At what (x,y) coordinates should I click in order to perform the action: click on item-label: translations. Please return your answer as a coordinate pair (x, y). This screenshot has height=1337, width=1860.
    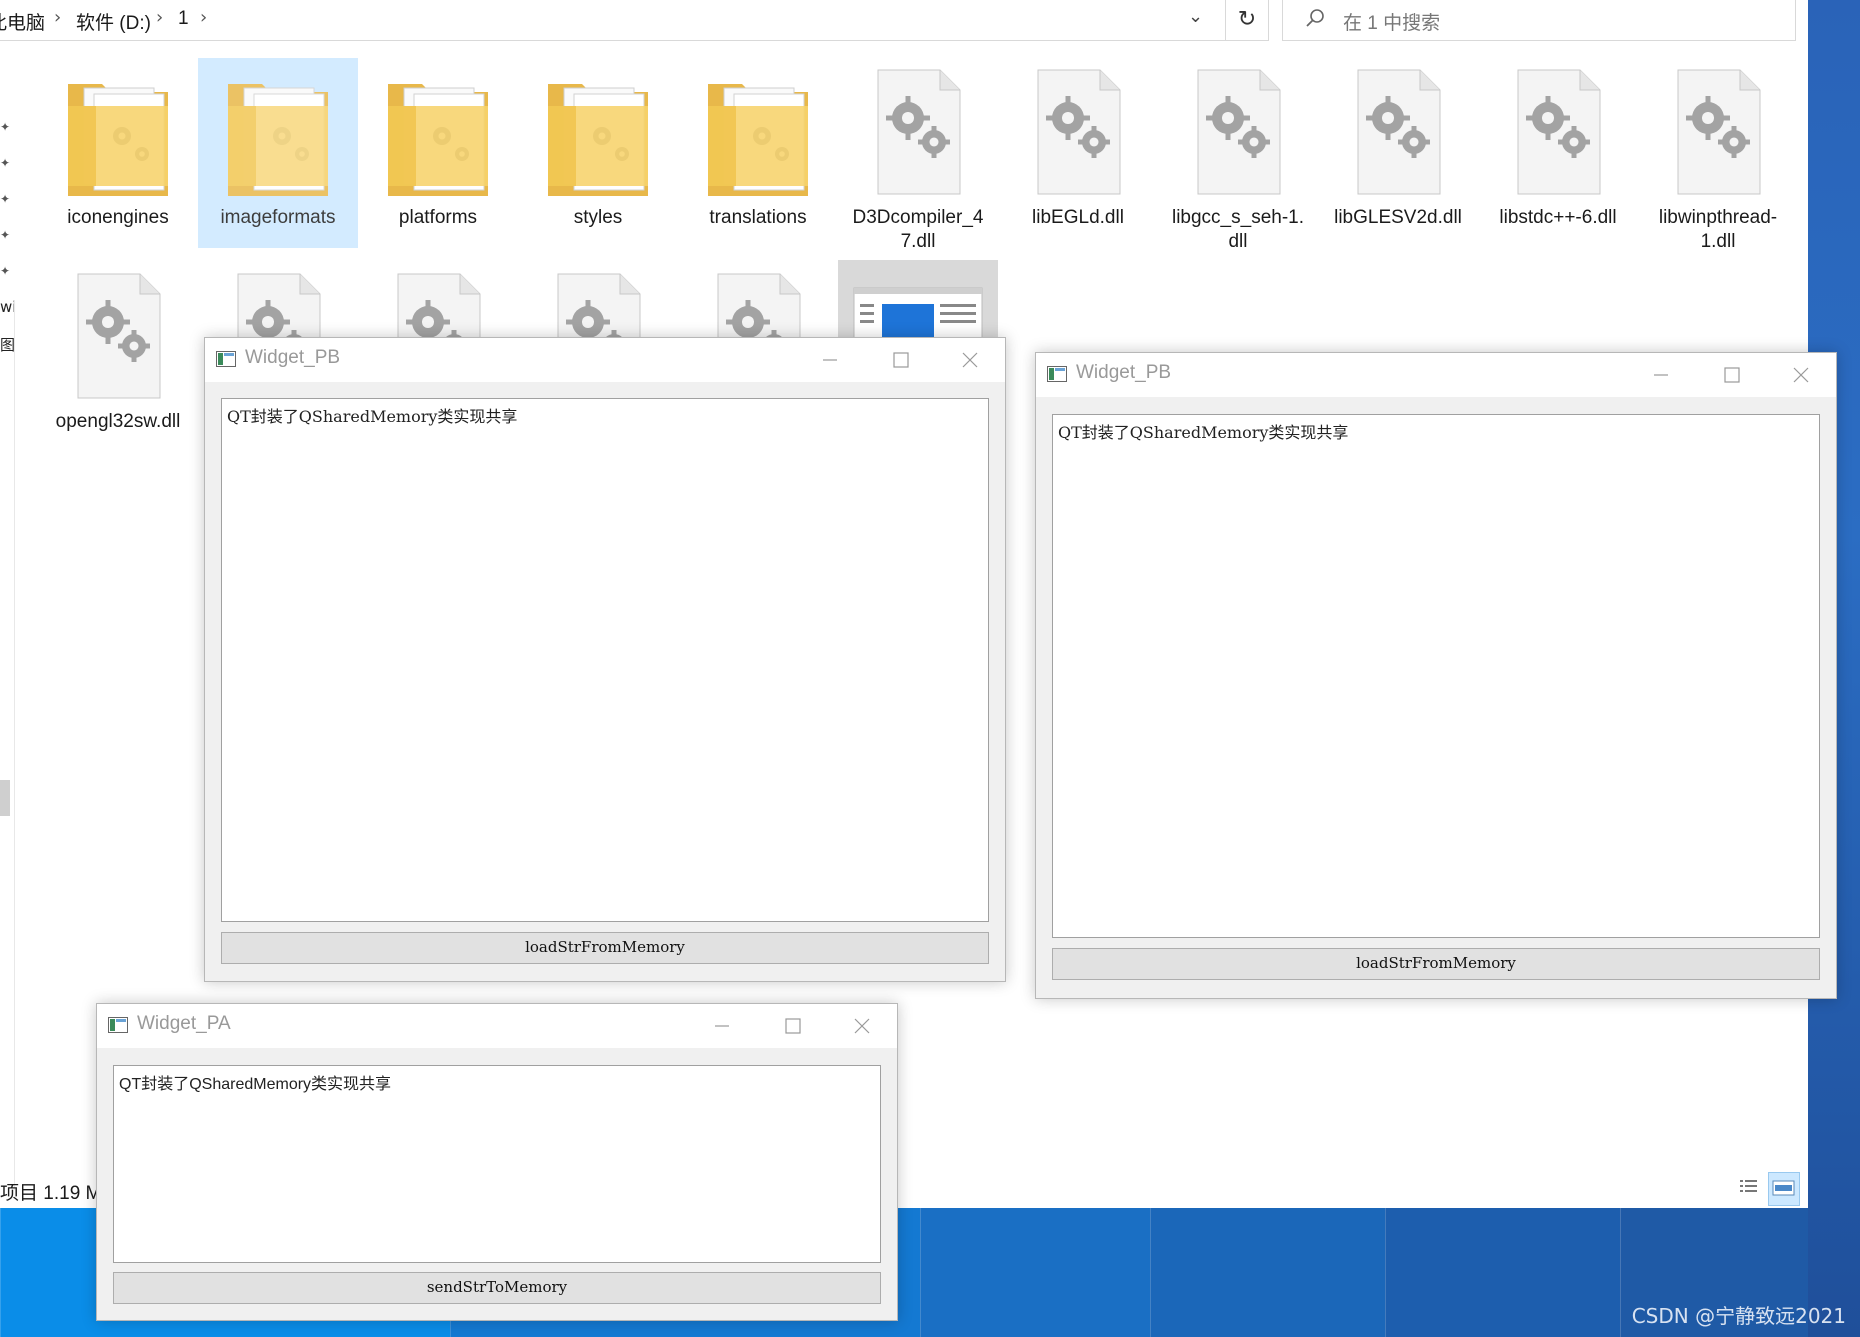
    Looking at the image, I should click on (758, 217).